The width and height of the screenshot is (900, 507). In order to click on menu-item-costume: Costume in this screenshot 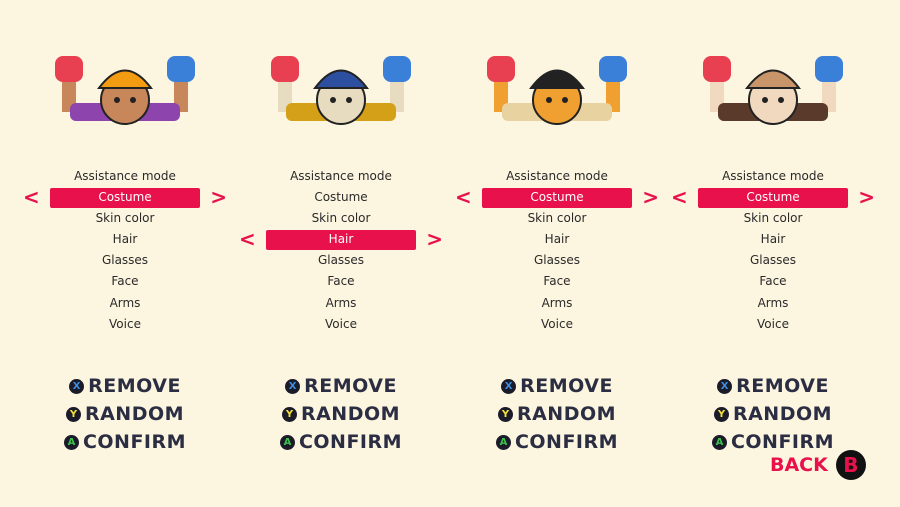, I will do `click(341, 197)`.